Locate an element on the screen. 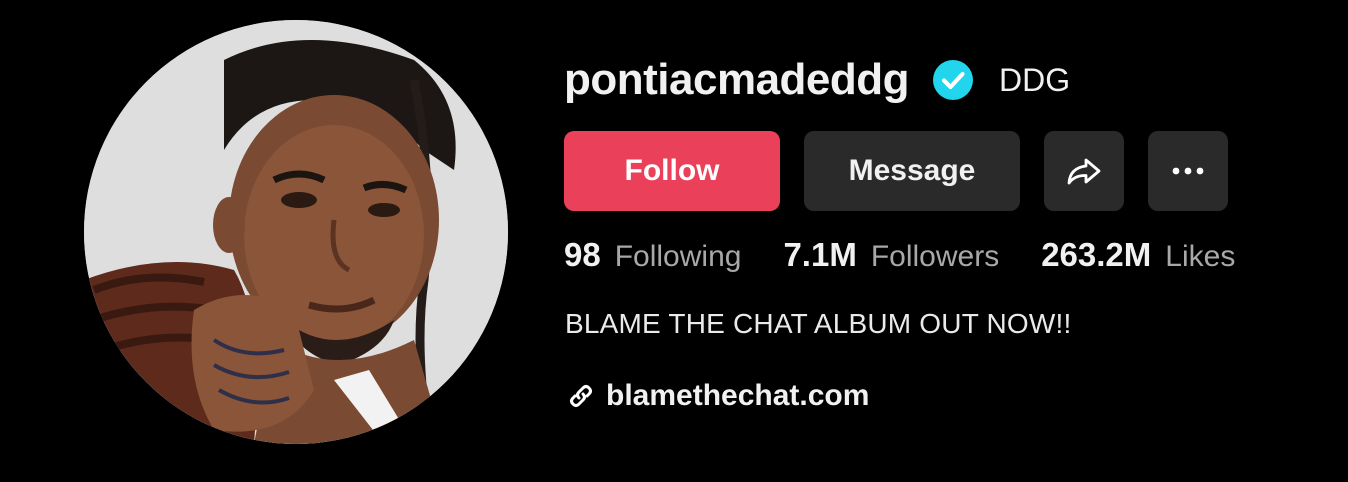  followers-label: Followers is located at coordinates (935, 256).